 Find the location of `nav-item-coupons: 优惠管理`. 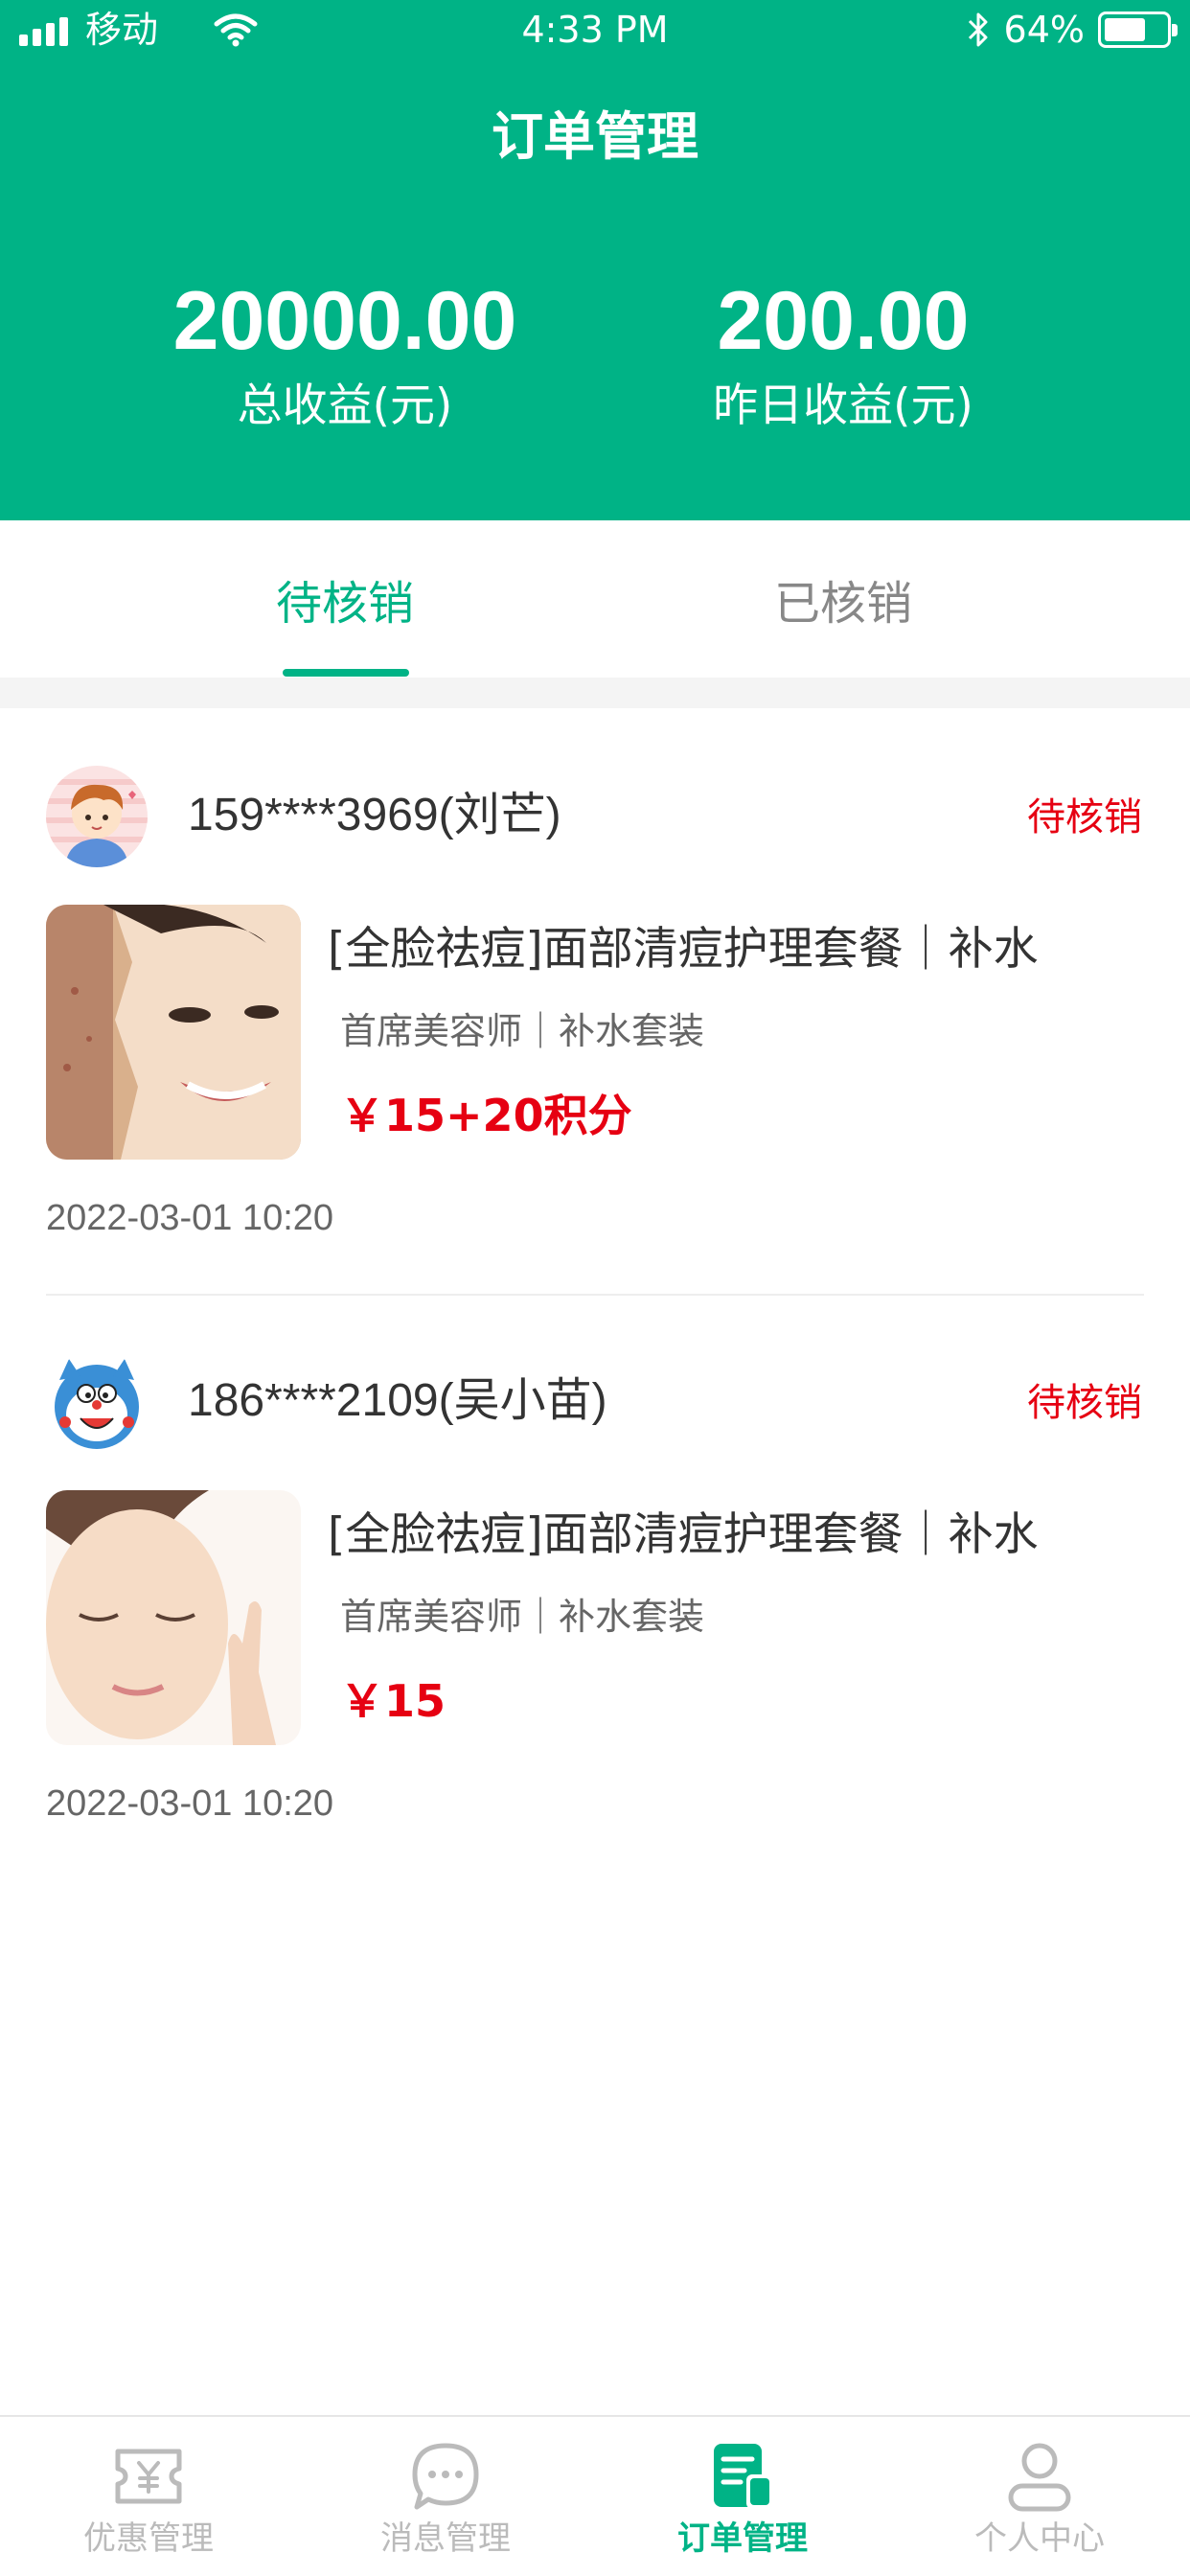

nav-item-coupons: 优惠管理 is located at coordinates (148, 2496).